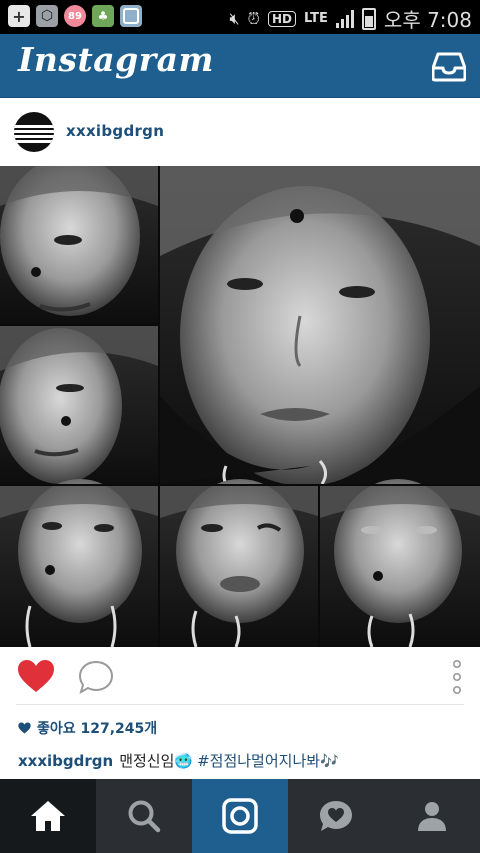 Image resolution: width=480 pixels, height=853 pixels. I want to click on alarm-icon: ⏰︎, so click(254, 18).